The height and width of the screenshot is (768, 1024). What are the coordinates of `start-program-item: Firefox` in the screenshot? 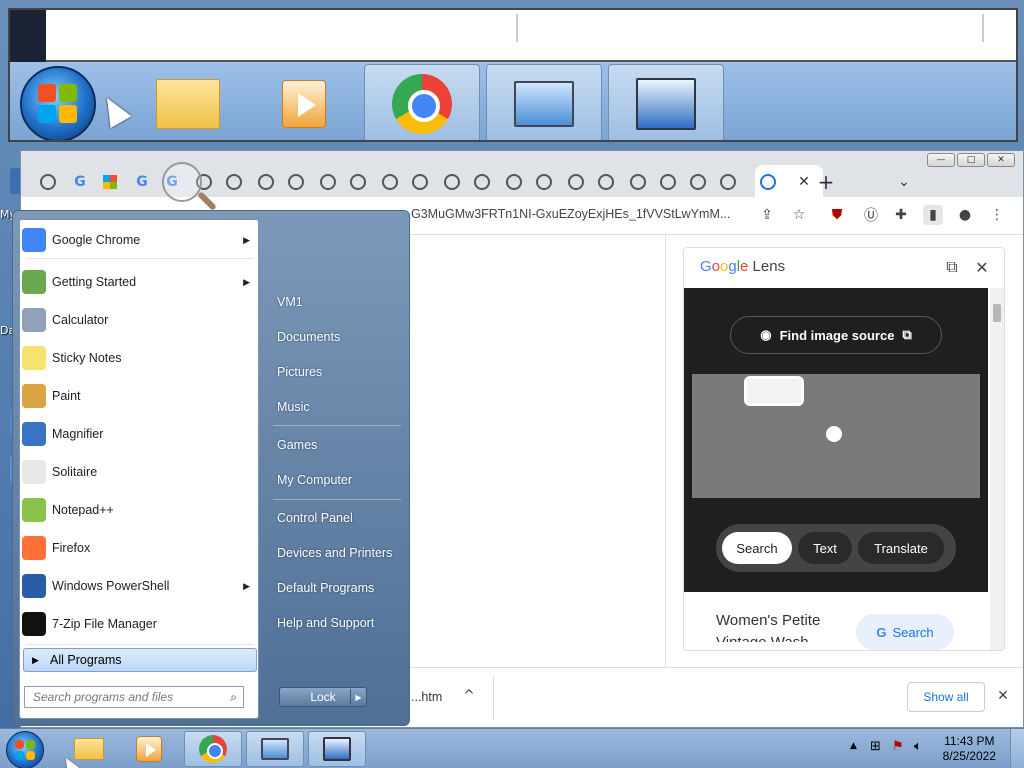 It's located at (140, 548).